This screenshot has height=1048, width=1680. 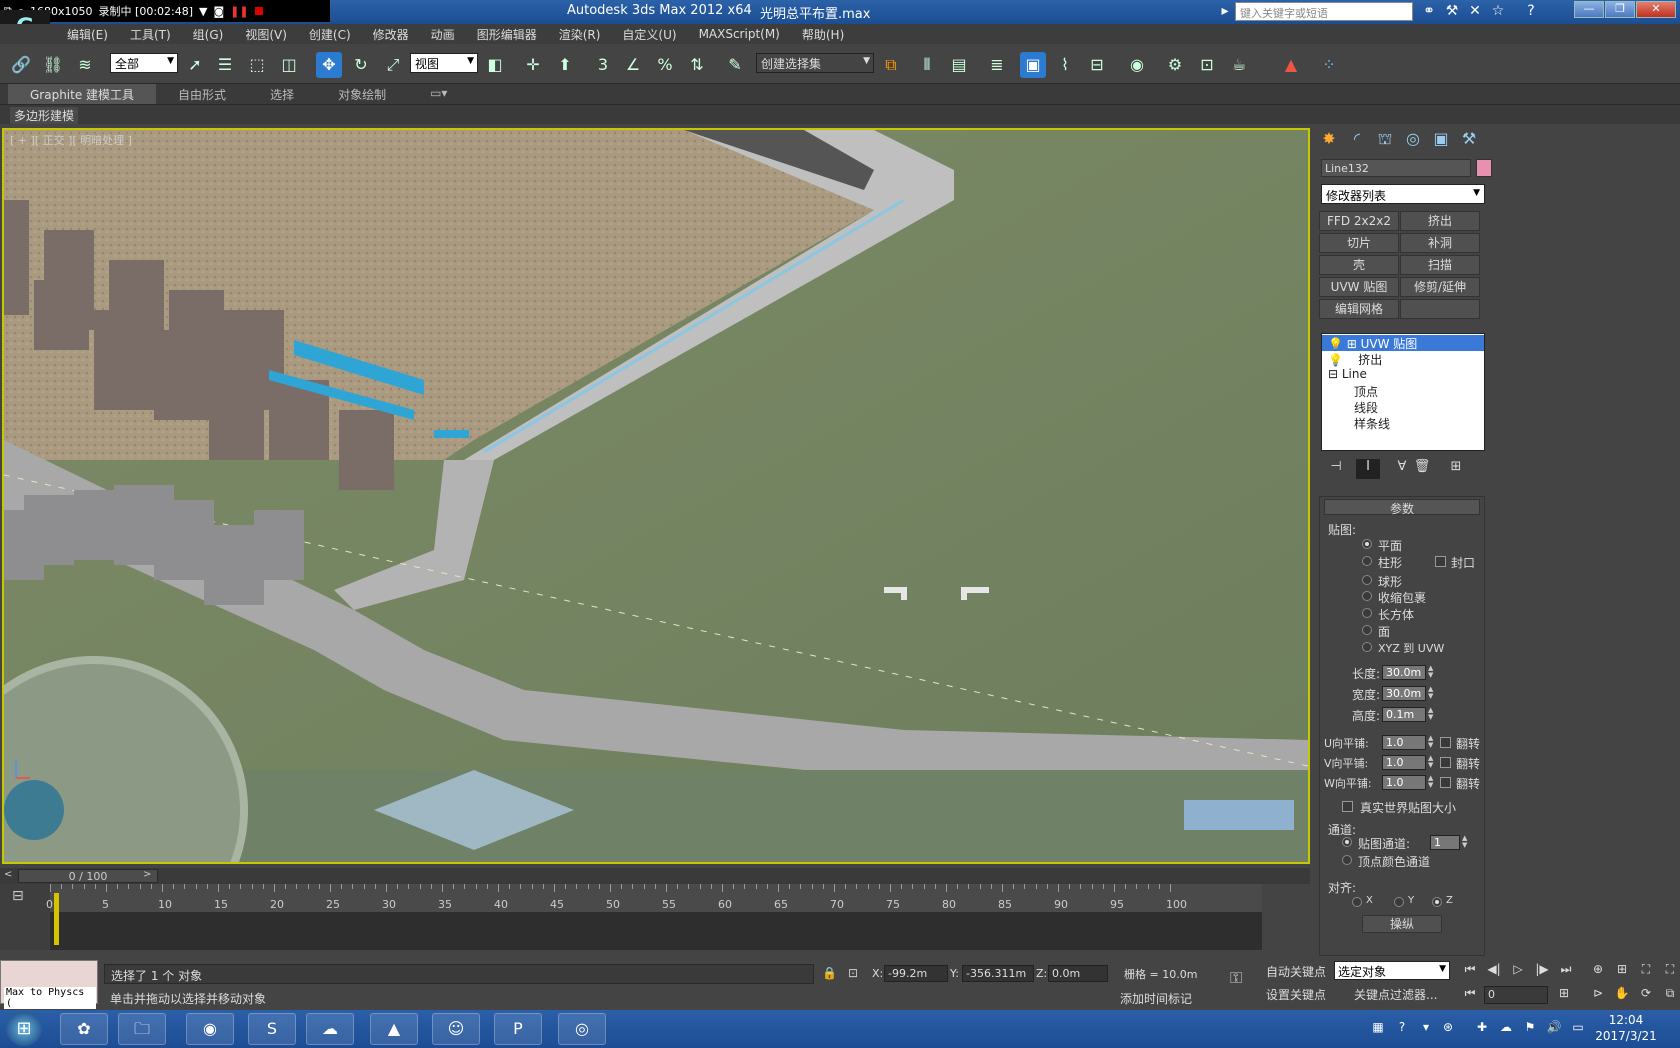 What do you see at coordinates (1403, 194) in the screenshot?
I see `modifier-list-dropdown: 修改器列表` at bounding box center [1403, 194].